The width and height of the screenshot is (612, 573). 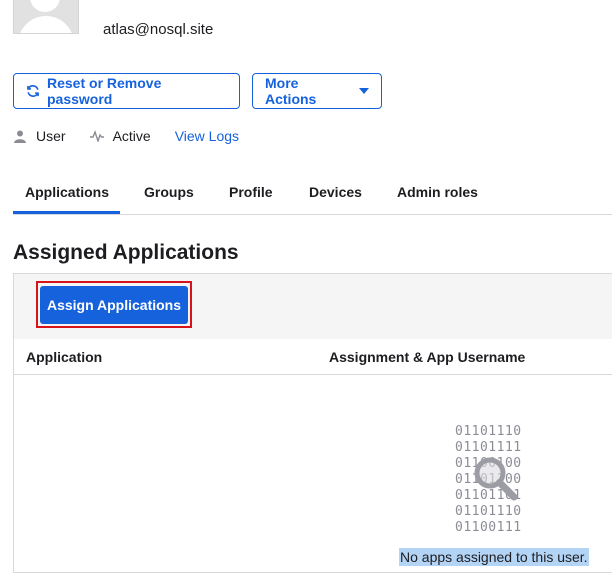 What do you see at coordinates (496, 479) in the screenshot?
I see `magnifier-icon` at bounding box center [496, 479].